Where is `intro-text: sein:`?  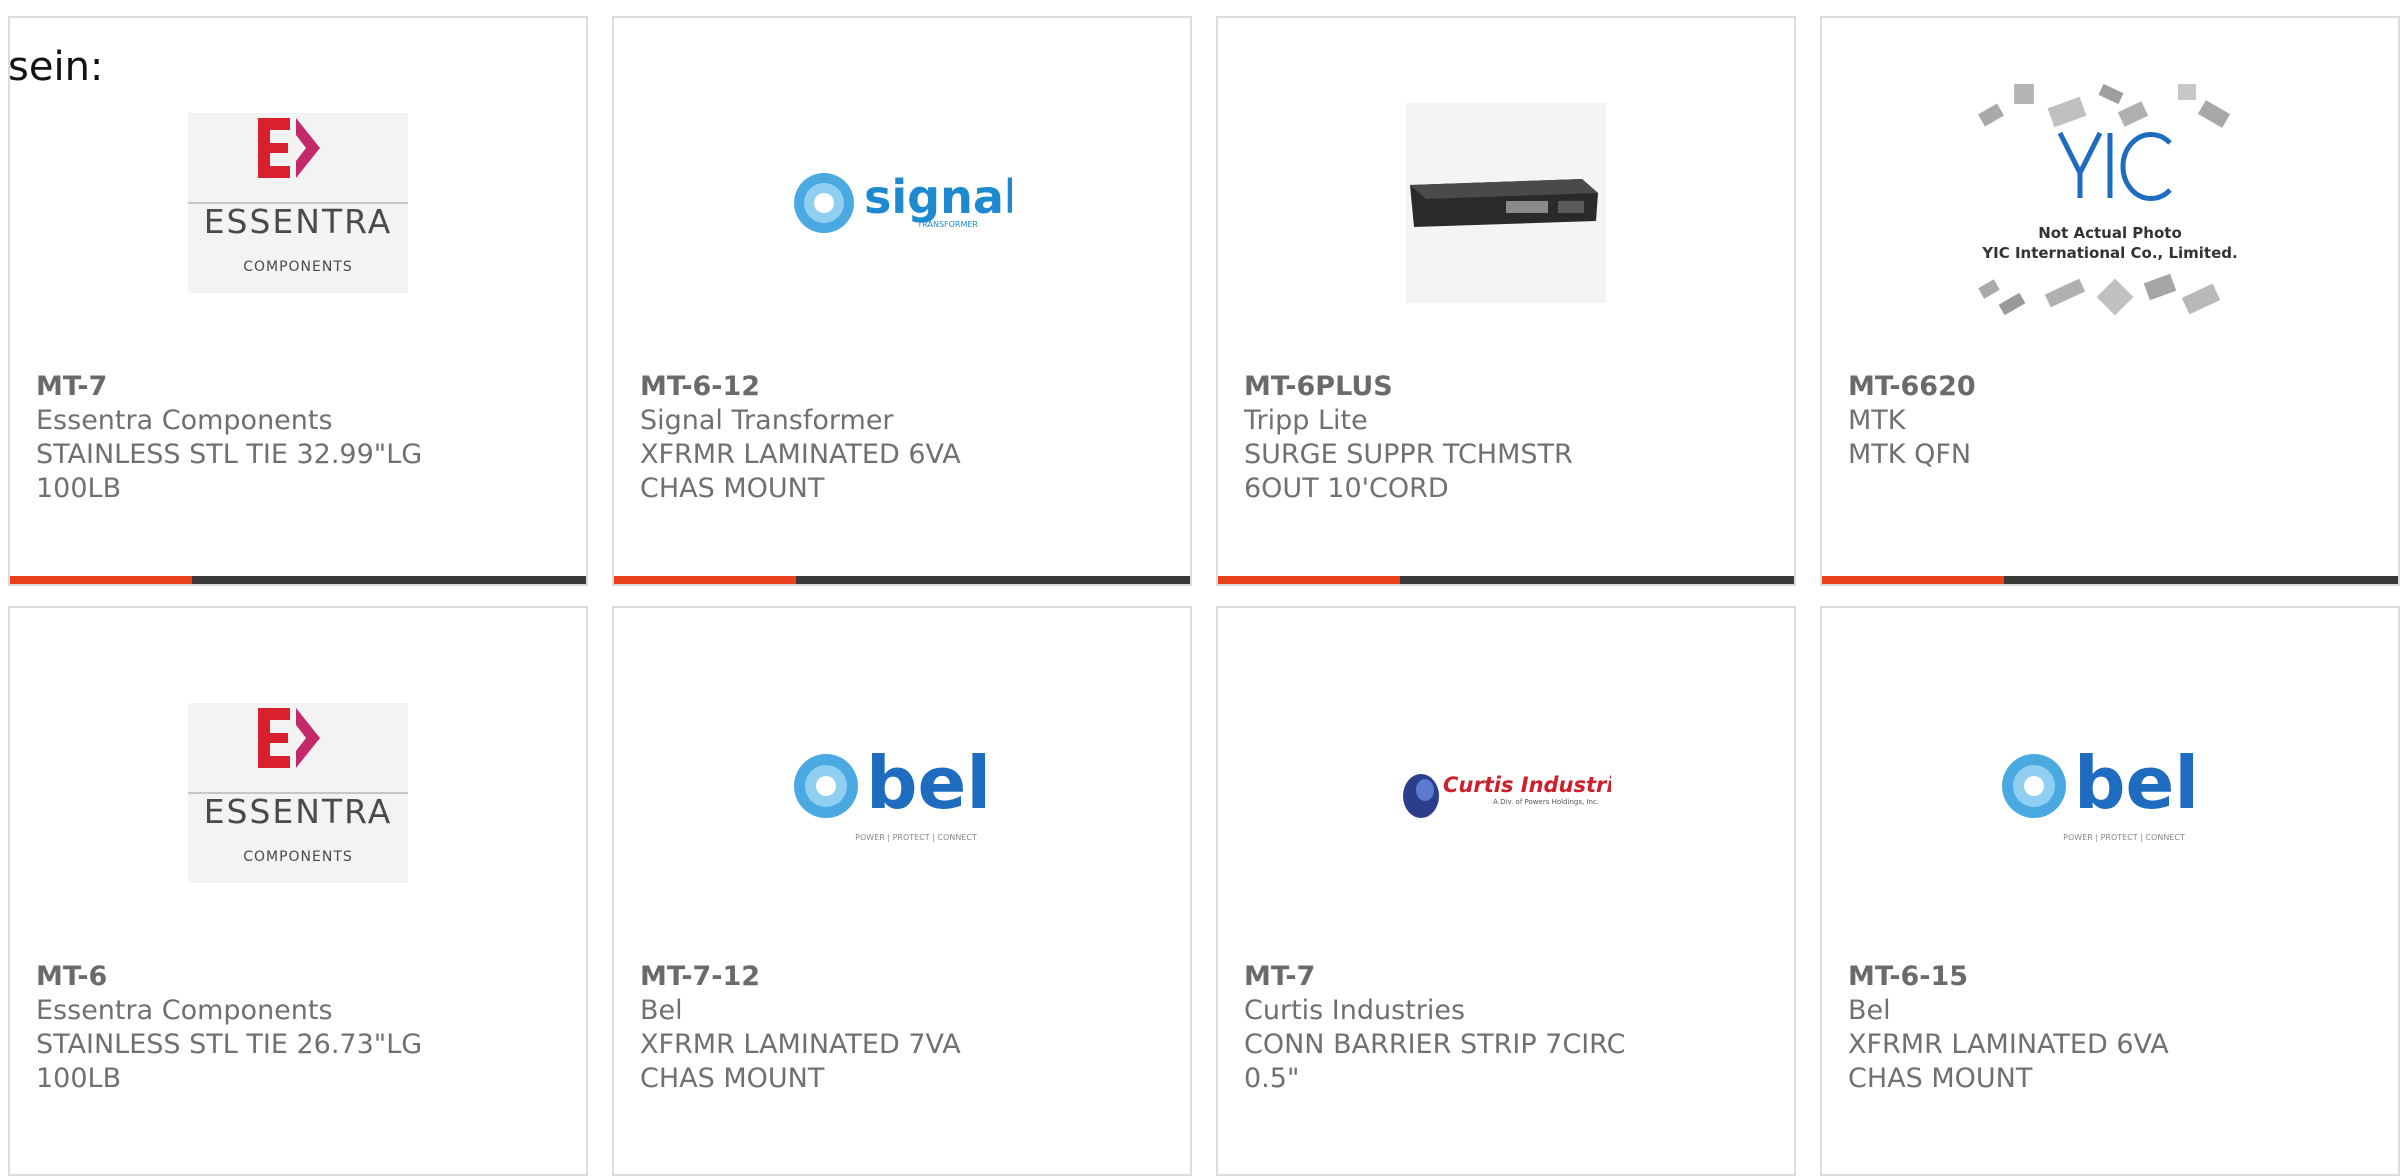 intro-text: sein: is located at coordinates (56, 67).